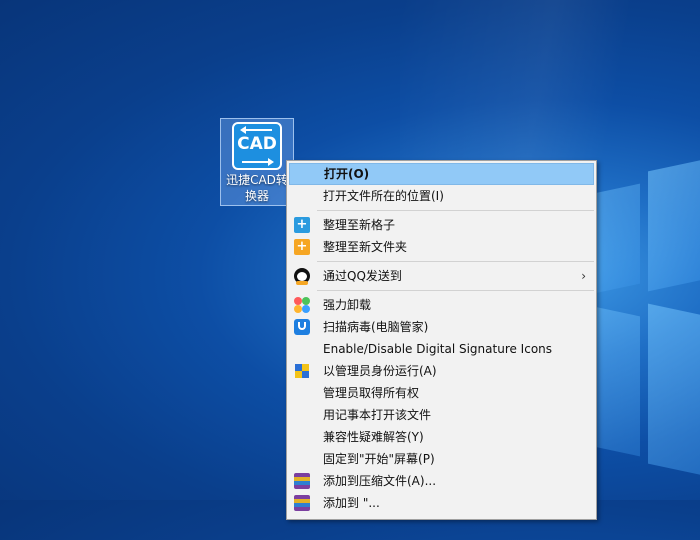  Describe the element at coordinates (302, 371) in the screenshot. I see `uac-shield-icon` at that location.